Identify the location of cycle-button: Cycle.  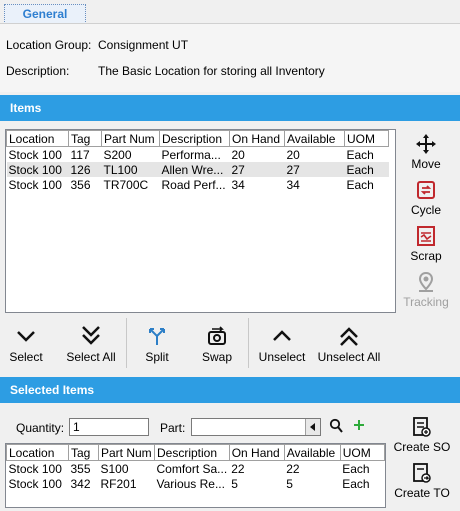
(426, 197).